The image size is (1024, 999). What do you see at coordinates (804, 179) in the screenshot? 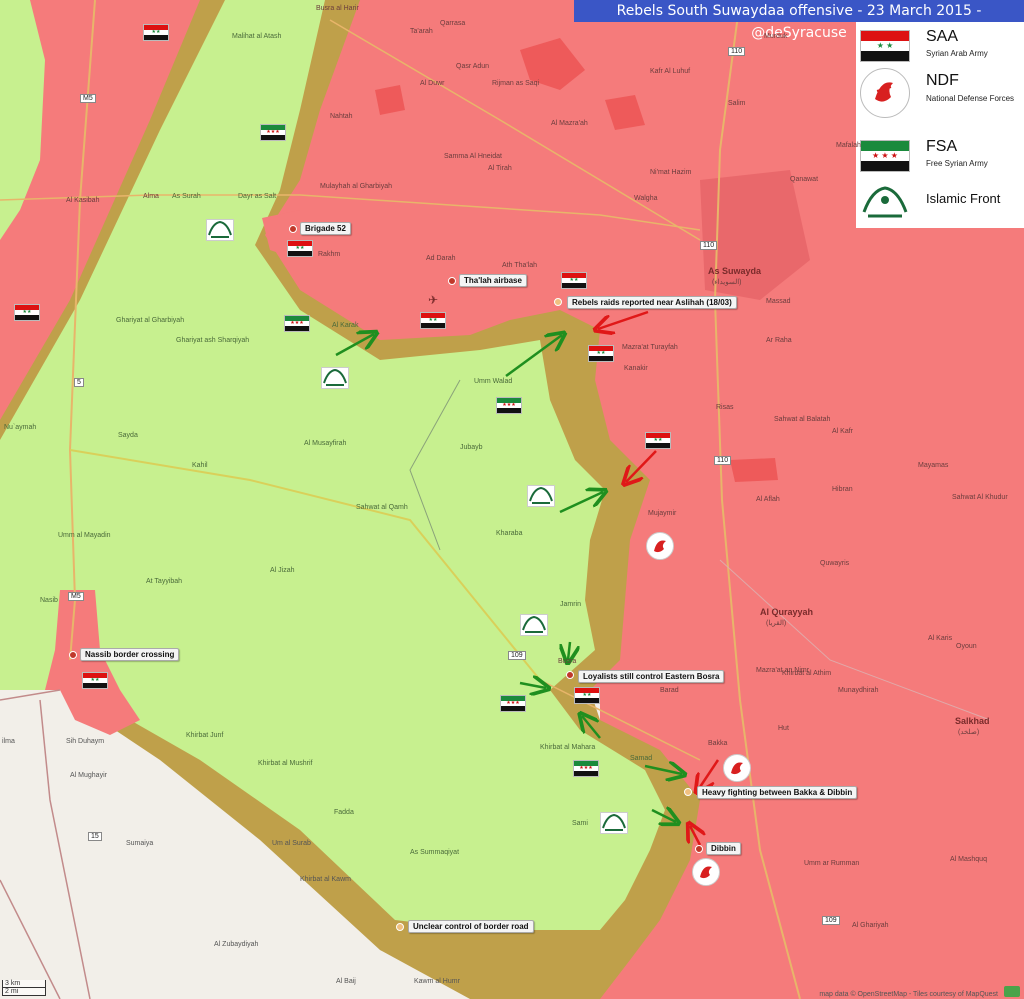
I see `place-label: Qanawat` at bounding box center [804, 179].